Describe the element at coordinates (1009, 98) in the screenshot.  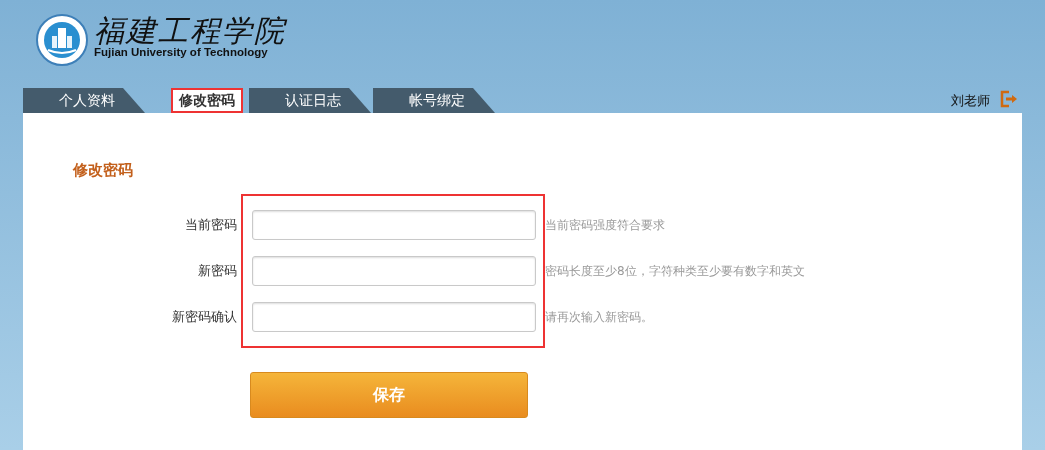
I see `logout-icon` at that location.